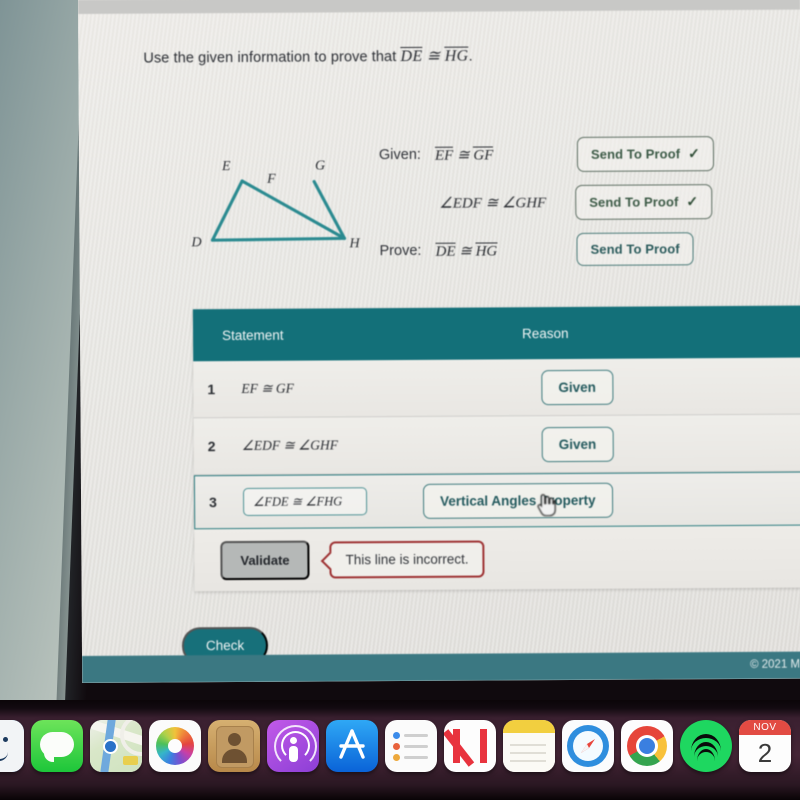  What do you see at coordinates (411, 746) in the screenshot?
I see `reminders-icon` at bounding box center [411, 746].